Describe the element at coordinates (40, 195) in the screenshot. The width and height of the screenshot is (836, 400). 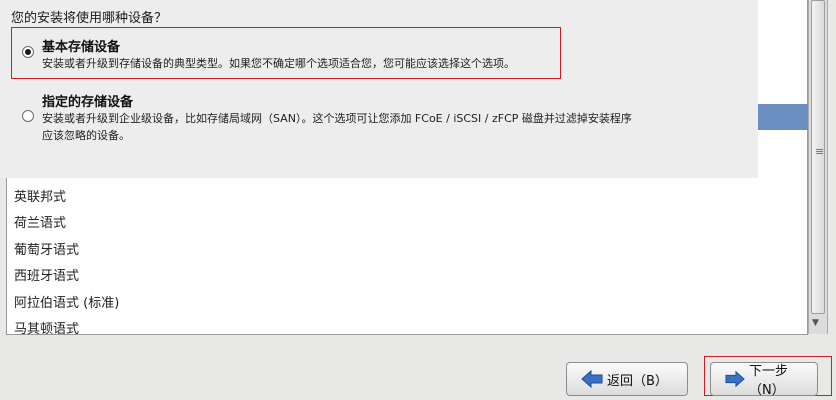
I see `list-item: 英联邦式` at that location.